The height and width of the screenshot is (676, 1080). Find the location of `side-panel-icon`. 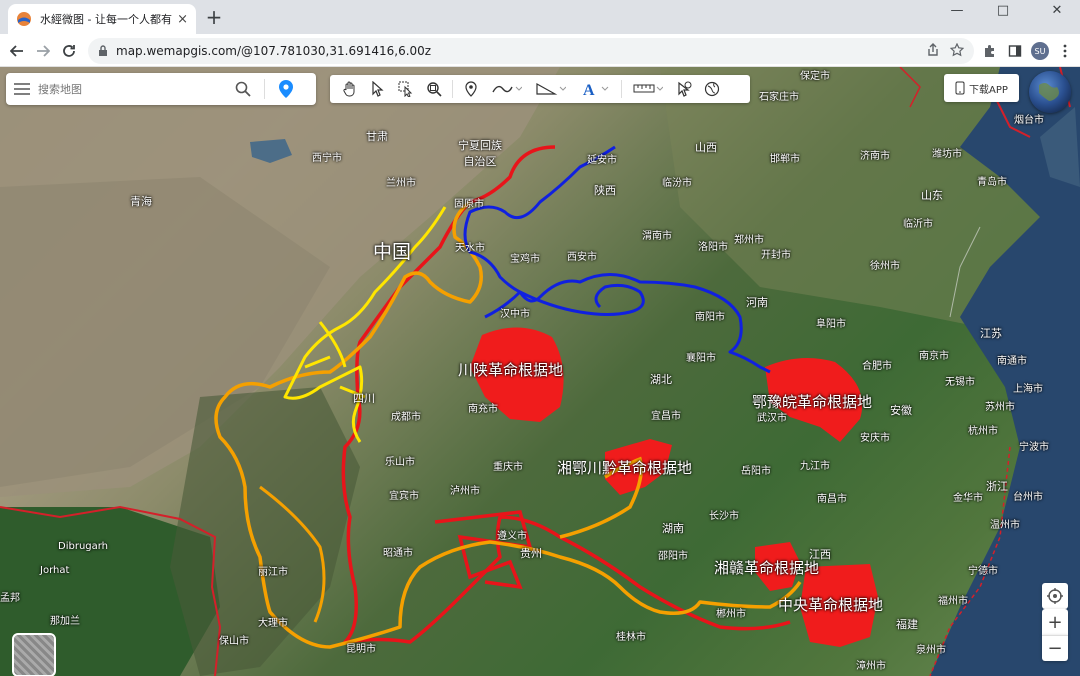

side-panel-icon is located at coordinates (1015, 51).